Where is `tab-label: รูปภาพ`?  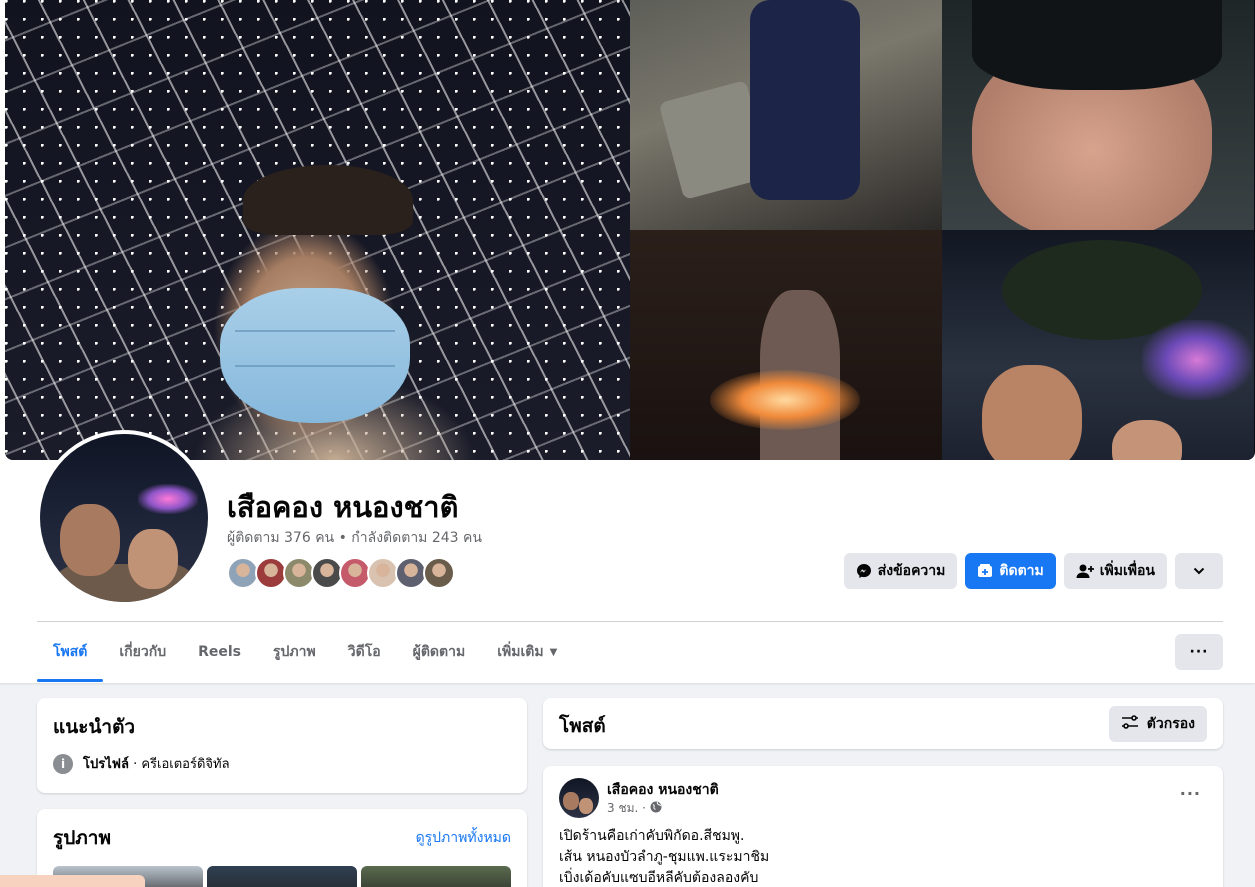
tab-label: รูปภาพ is located at coordinates (294, 652).